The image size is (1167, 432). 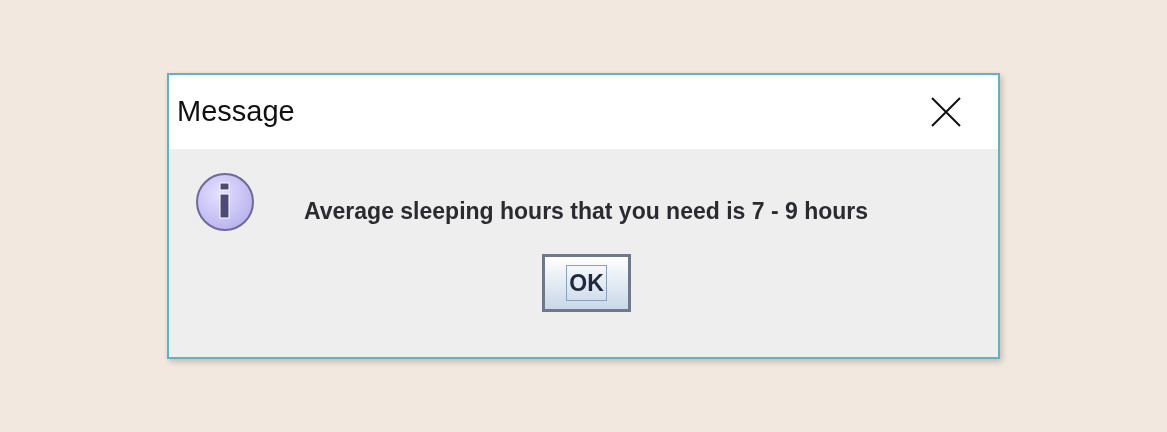 I want to click on message-text: Average sleeping hours that you need is 7 - 9 hours, so click(x=586, y=211).